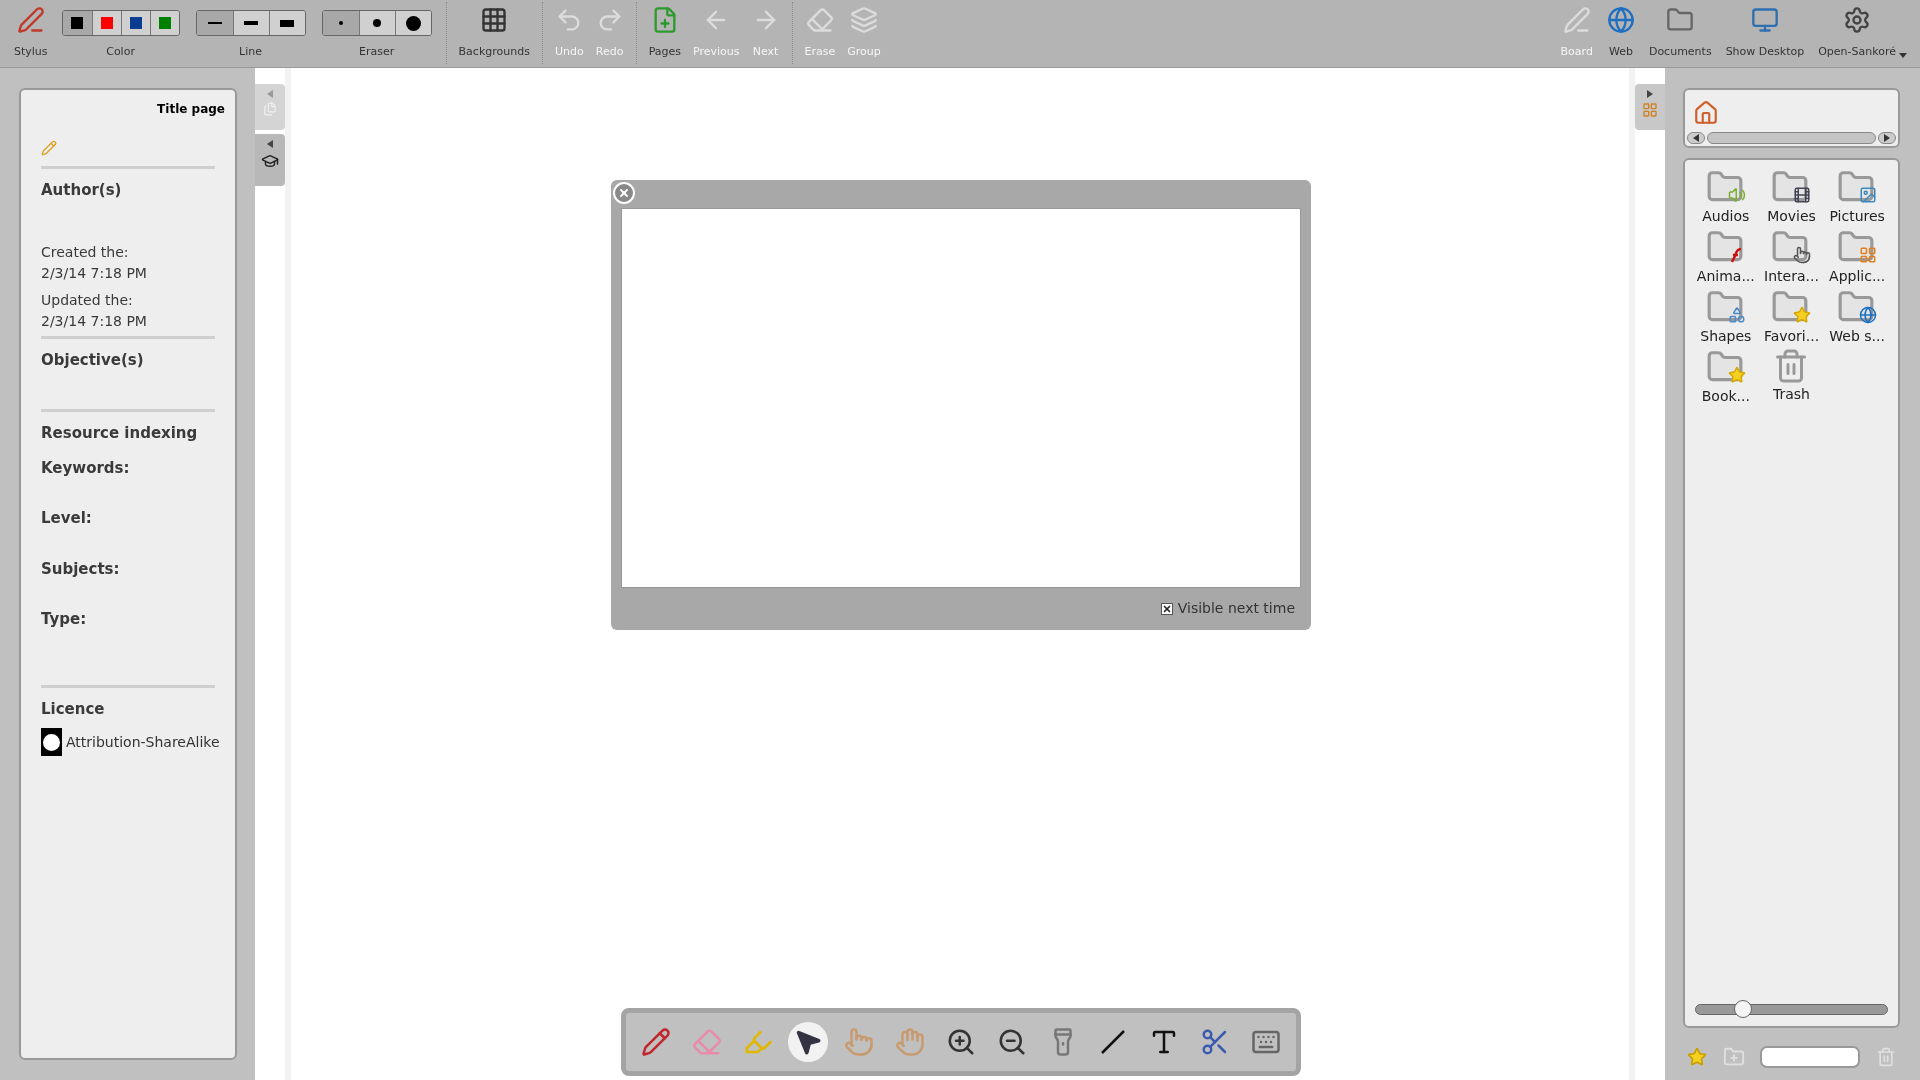 The image size is (1920, 1080). I want to click on tool-button, so click(808, 1042).